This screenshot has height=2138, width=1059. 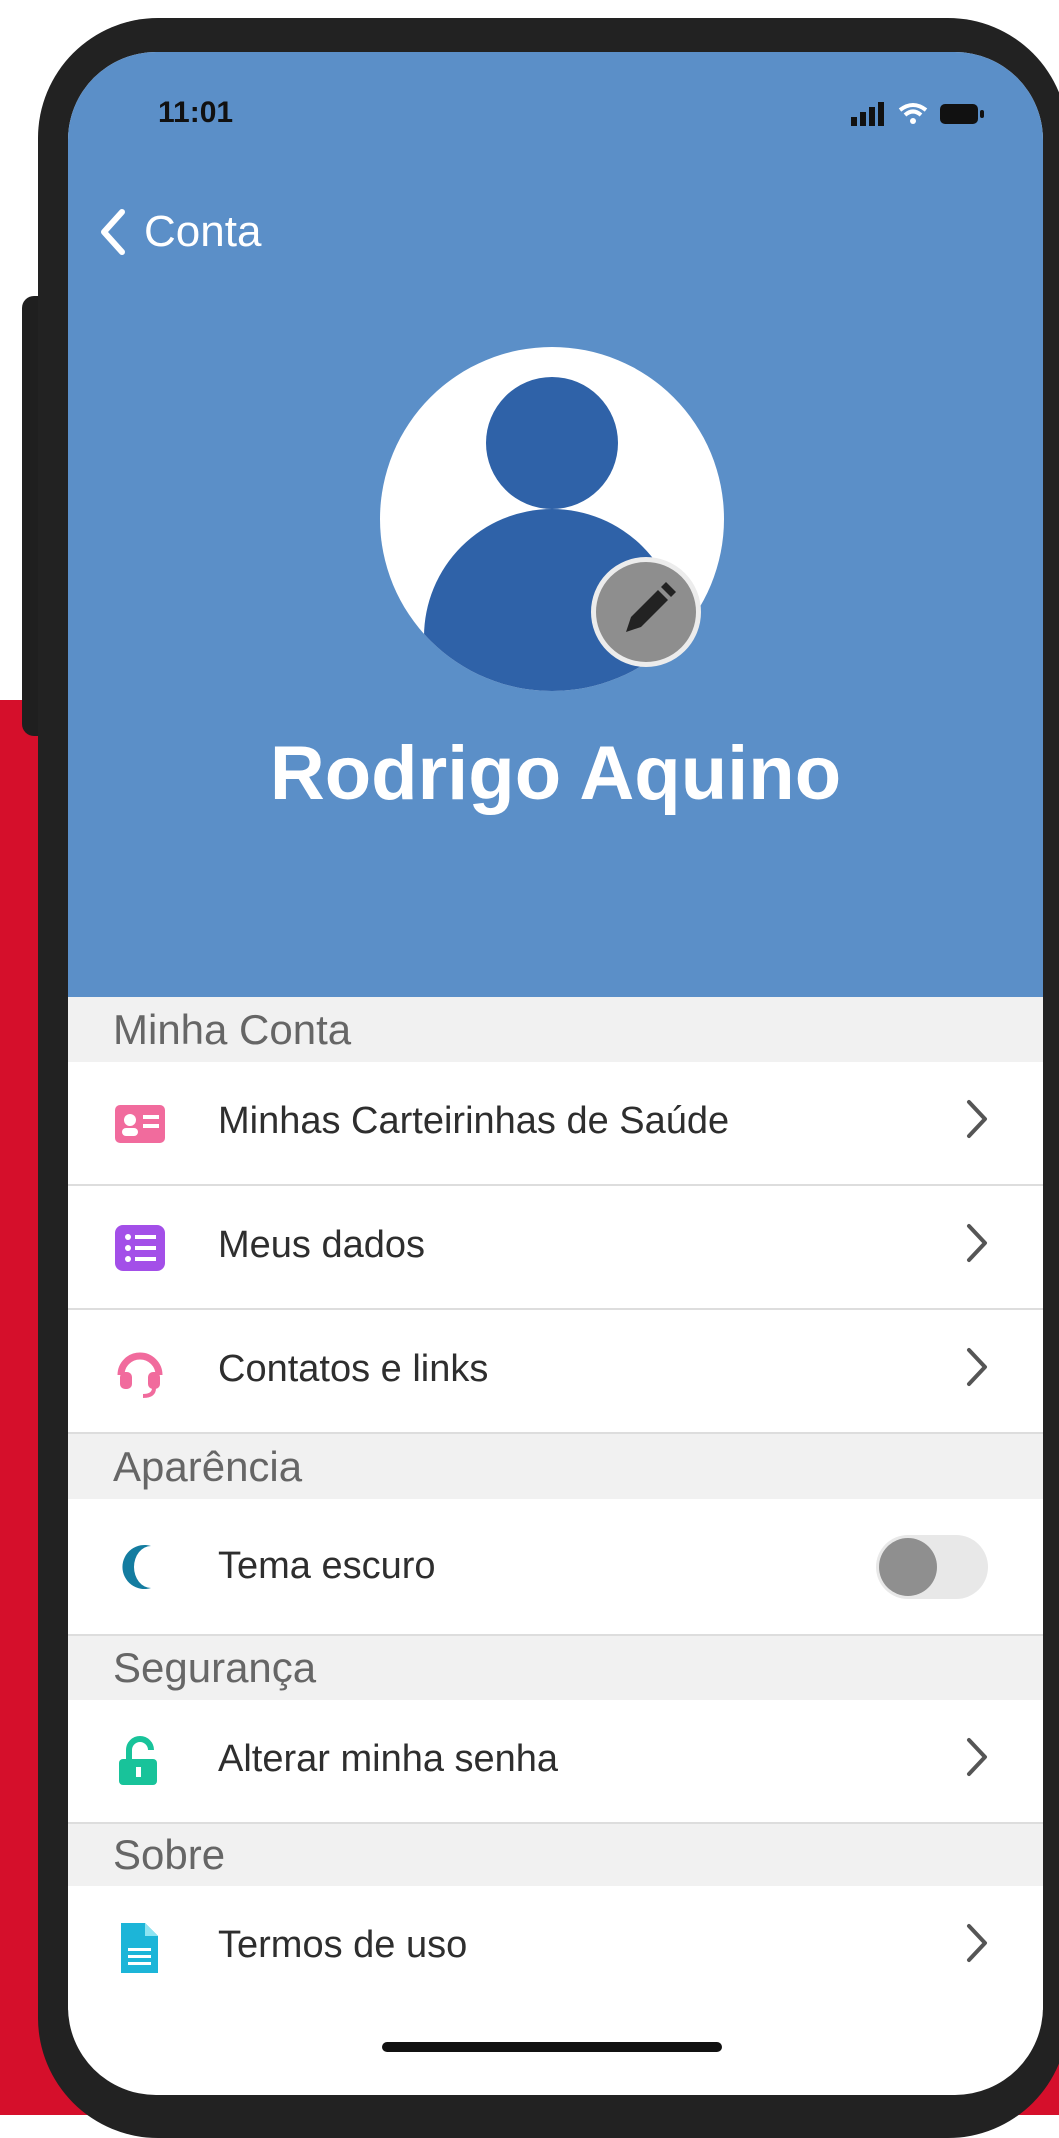 What do you see at coordinates (555, 1567) in the screenshot?
I see `menu-item-dark-theme: Tema escuro` at bounding box center [555, 1567].